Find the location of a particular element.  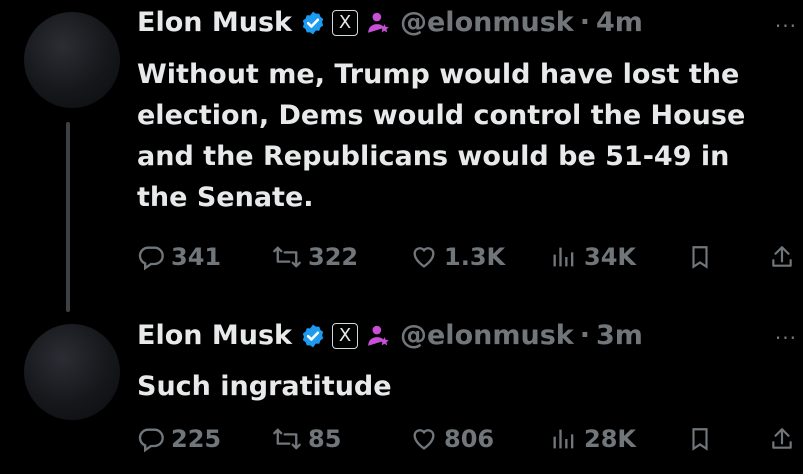

reply-button: 225 is located at coordinates (179, 439).